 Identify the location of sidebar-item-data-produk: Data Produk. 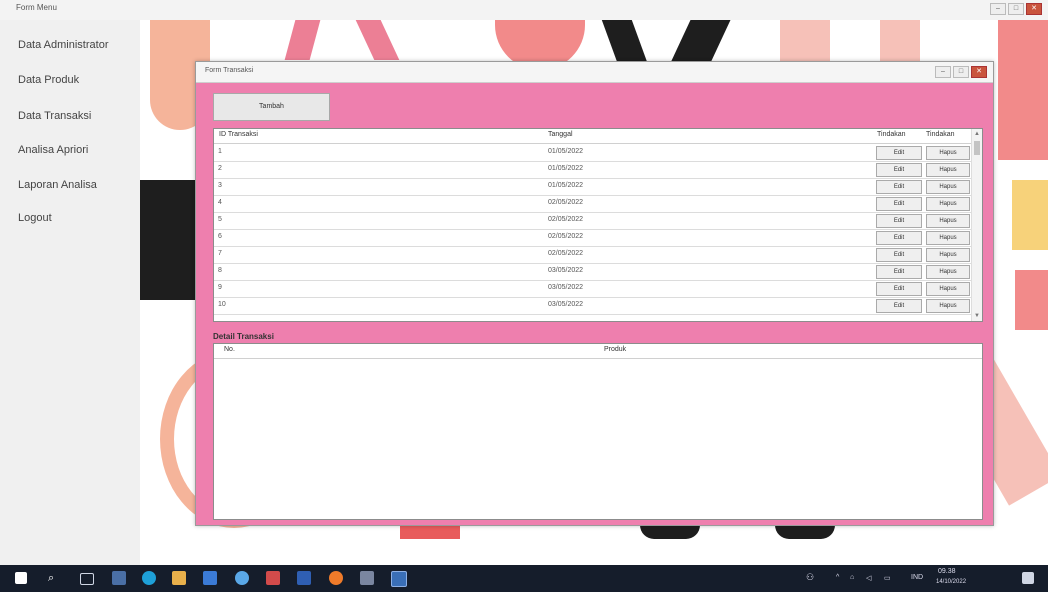
(48, 80).